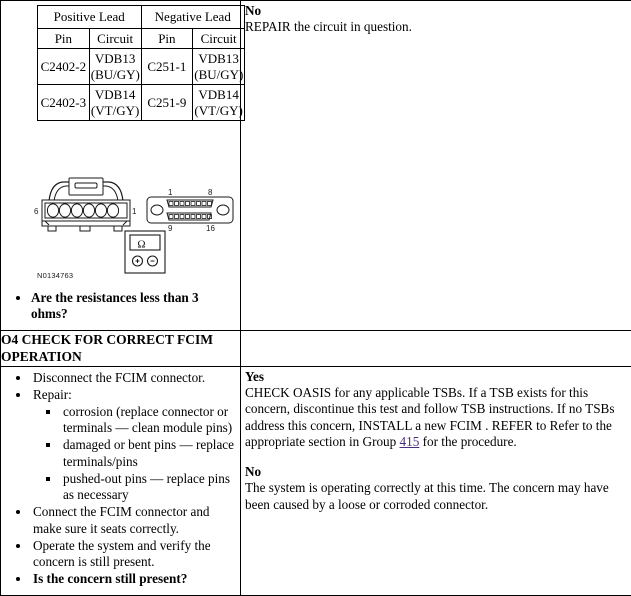 This screenshot has width=631, height=596. I want to click on cell-r1-c3: VDB14 (VT/GY), so click(218, 102).